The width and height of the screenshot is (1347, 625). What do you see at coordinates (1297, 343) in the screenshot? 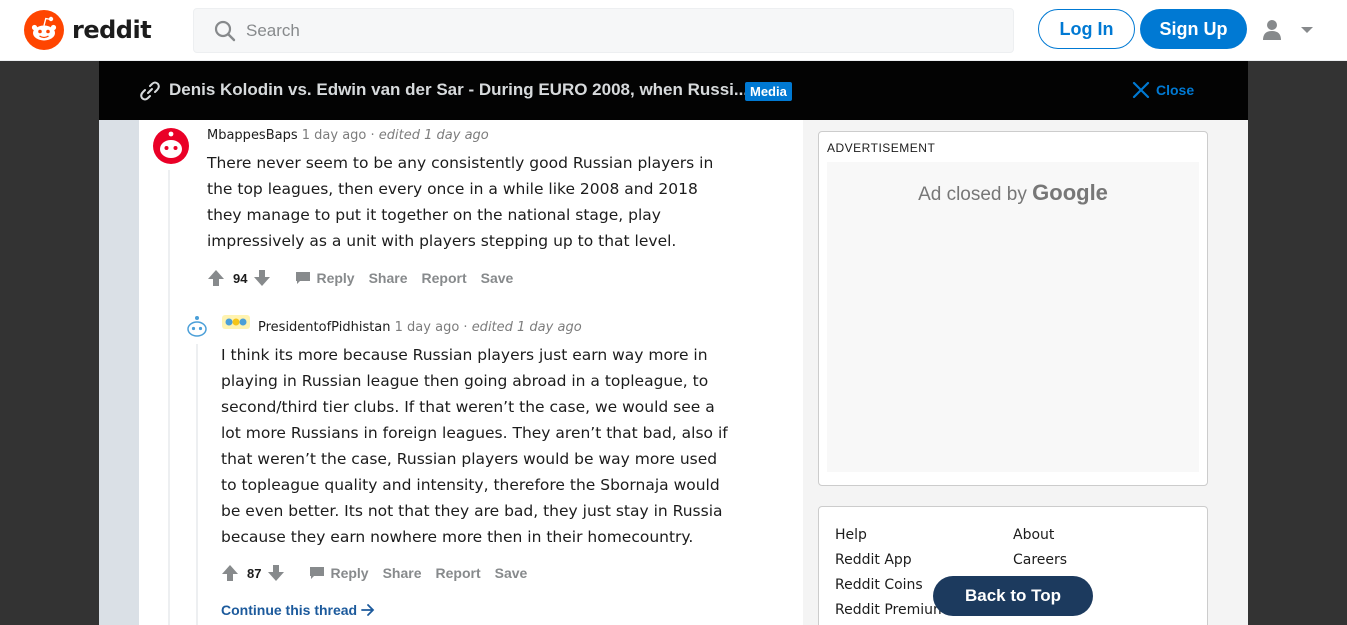
I see `overlay-right` at bounding box center [1297, 343].